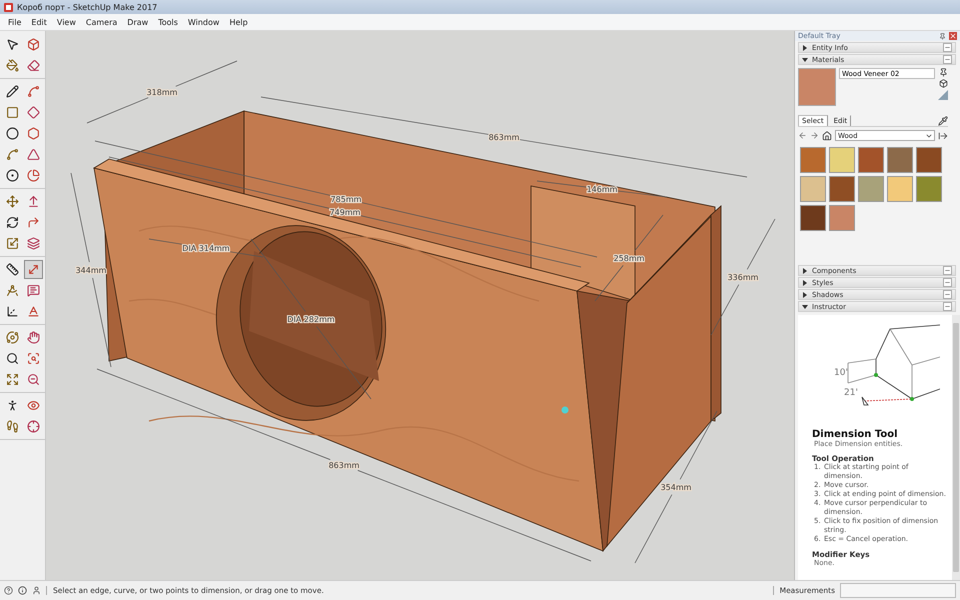  I want to click on help-icon, so click(8, 590).